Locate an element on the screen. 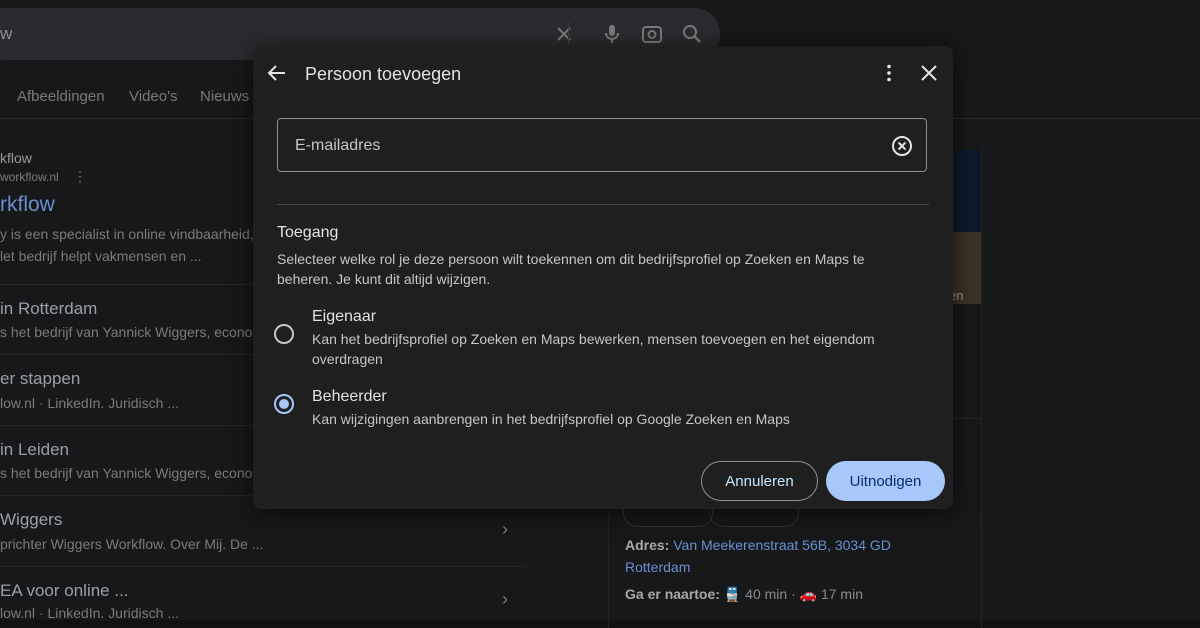 This screenshot has height=628, width=1200. result-more-icon: ⋮ is located at coordinates (80, 176).